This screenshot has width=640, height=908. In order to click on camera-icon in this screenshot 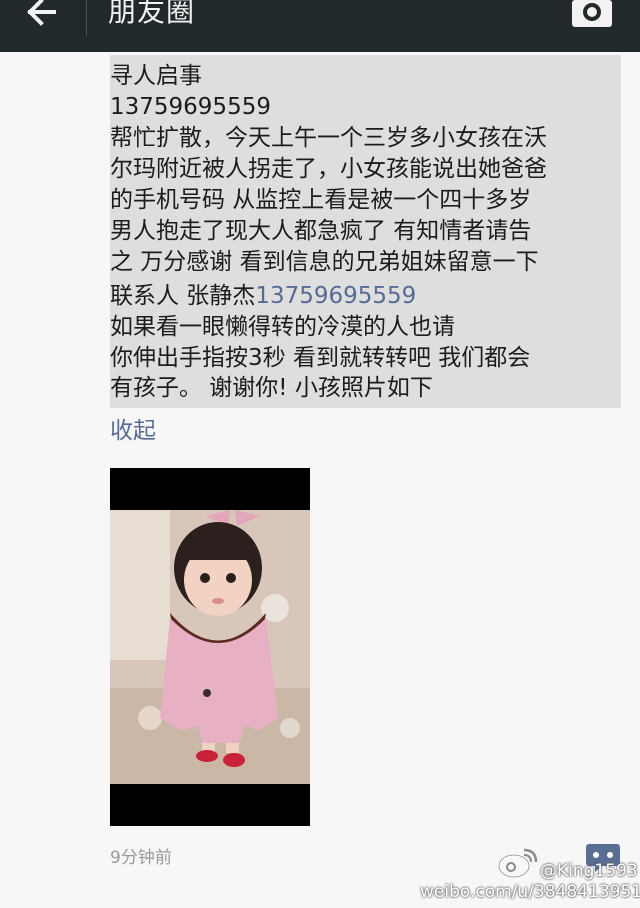, I will do `click(592, 13)`.